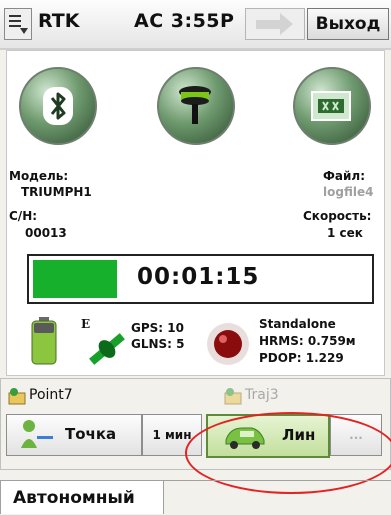 This screenshot has width=391, height=515. Describe the element at coordinates (345, 233) in the screenshot. I see `rate-value: 1 сек` at that location.